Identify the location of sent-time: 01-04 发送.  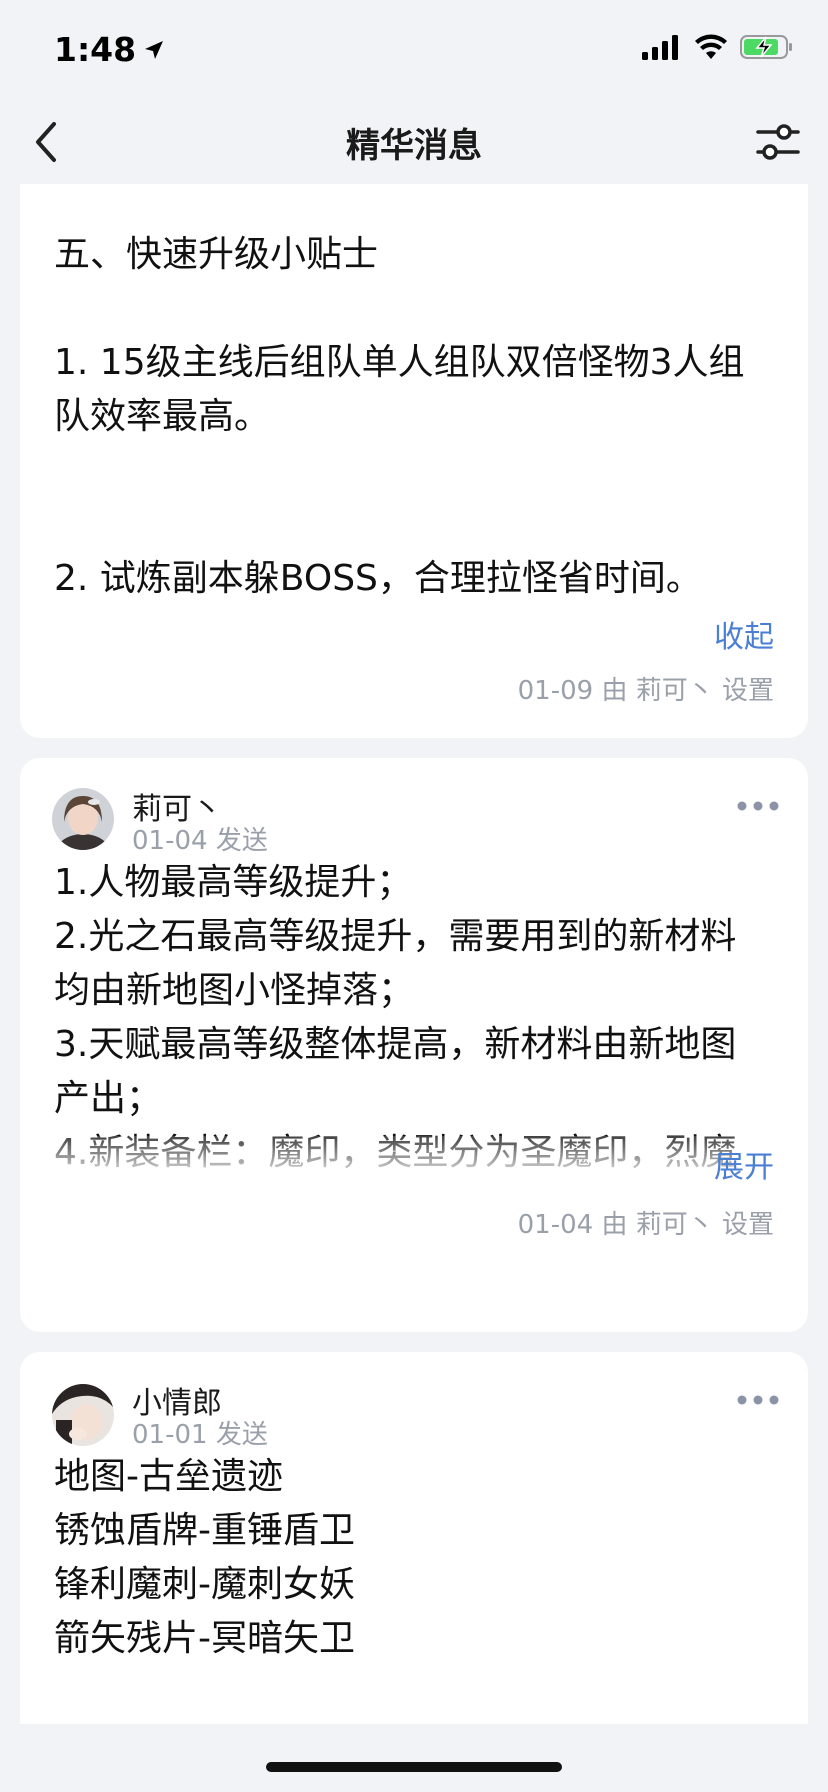
(200, 841).